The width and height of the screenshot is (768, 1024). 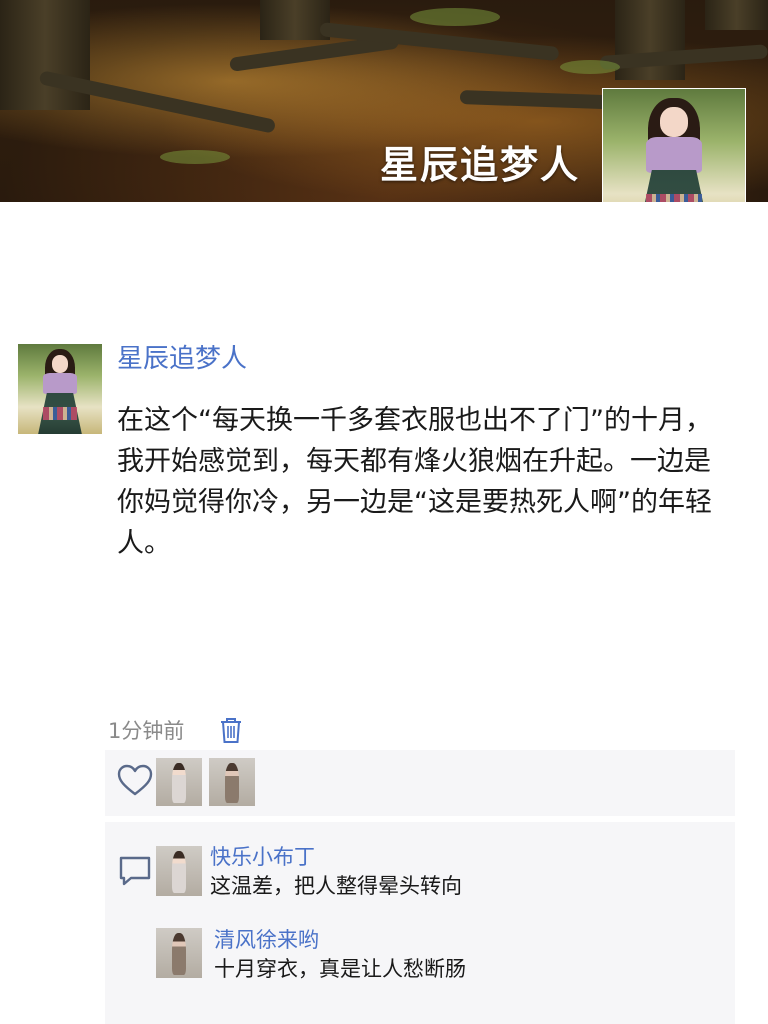 I want to click on heart-icon, so click(x=135, y=781).